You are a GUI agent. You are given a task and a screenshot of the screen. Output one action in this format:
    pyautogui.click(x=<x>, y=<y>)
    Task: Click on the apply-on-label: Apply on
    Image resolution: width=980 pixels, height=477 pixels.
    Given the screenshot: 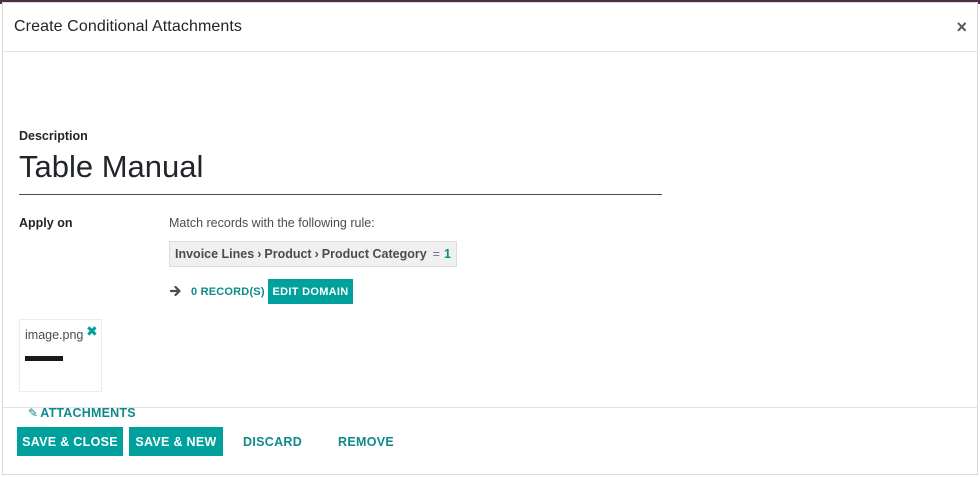 What is the action you would take?
    pyautogui.click(x=46, y=223)
    